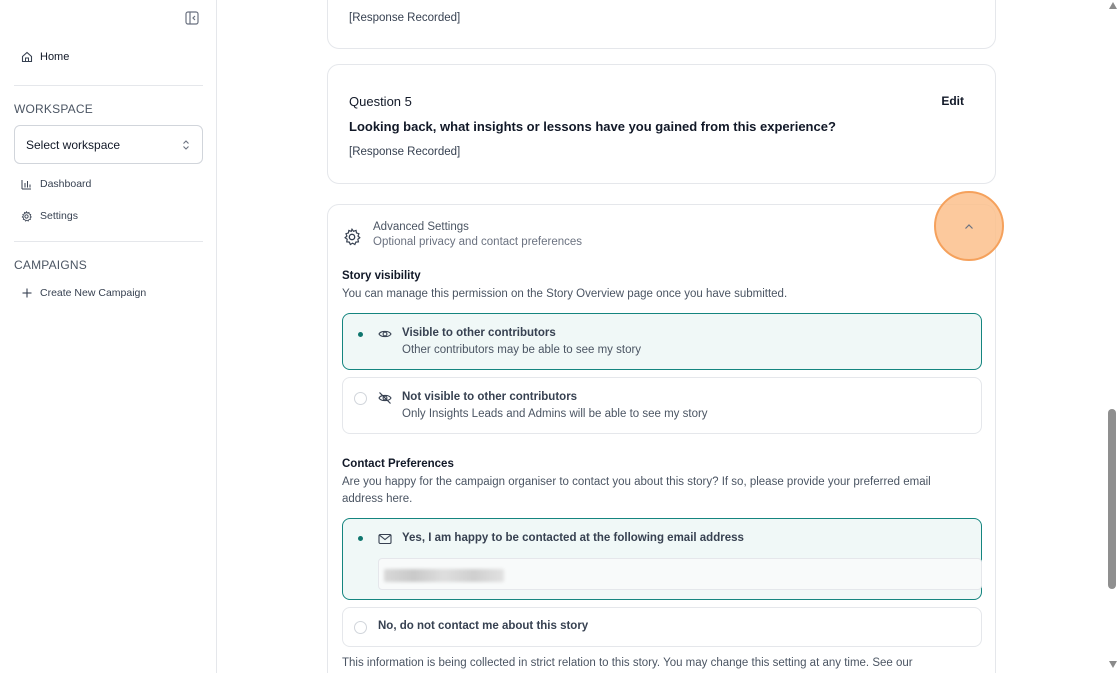  What do you see at coordinates (1113, 336) in the screenshot?
I see `page-scrollbar` at bounding box center [1113, 336].